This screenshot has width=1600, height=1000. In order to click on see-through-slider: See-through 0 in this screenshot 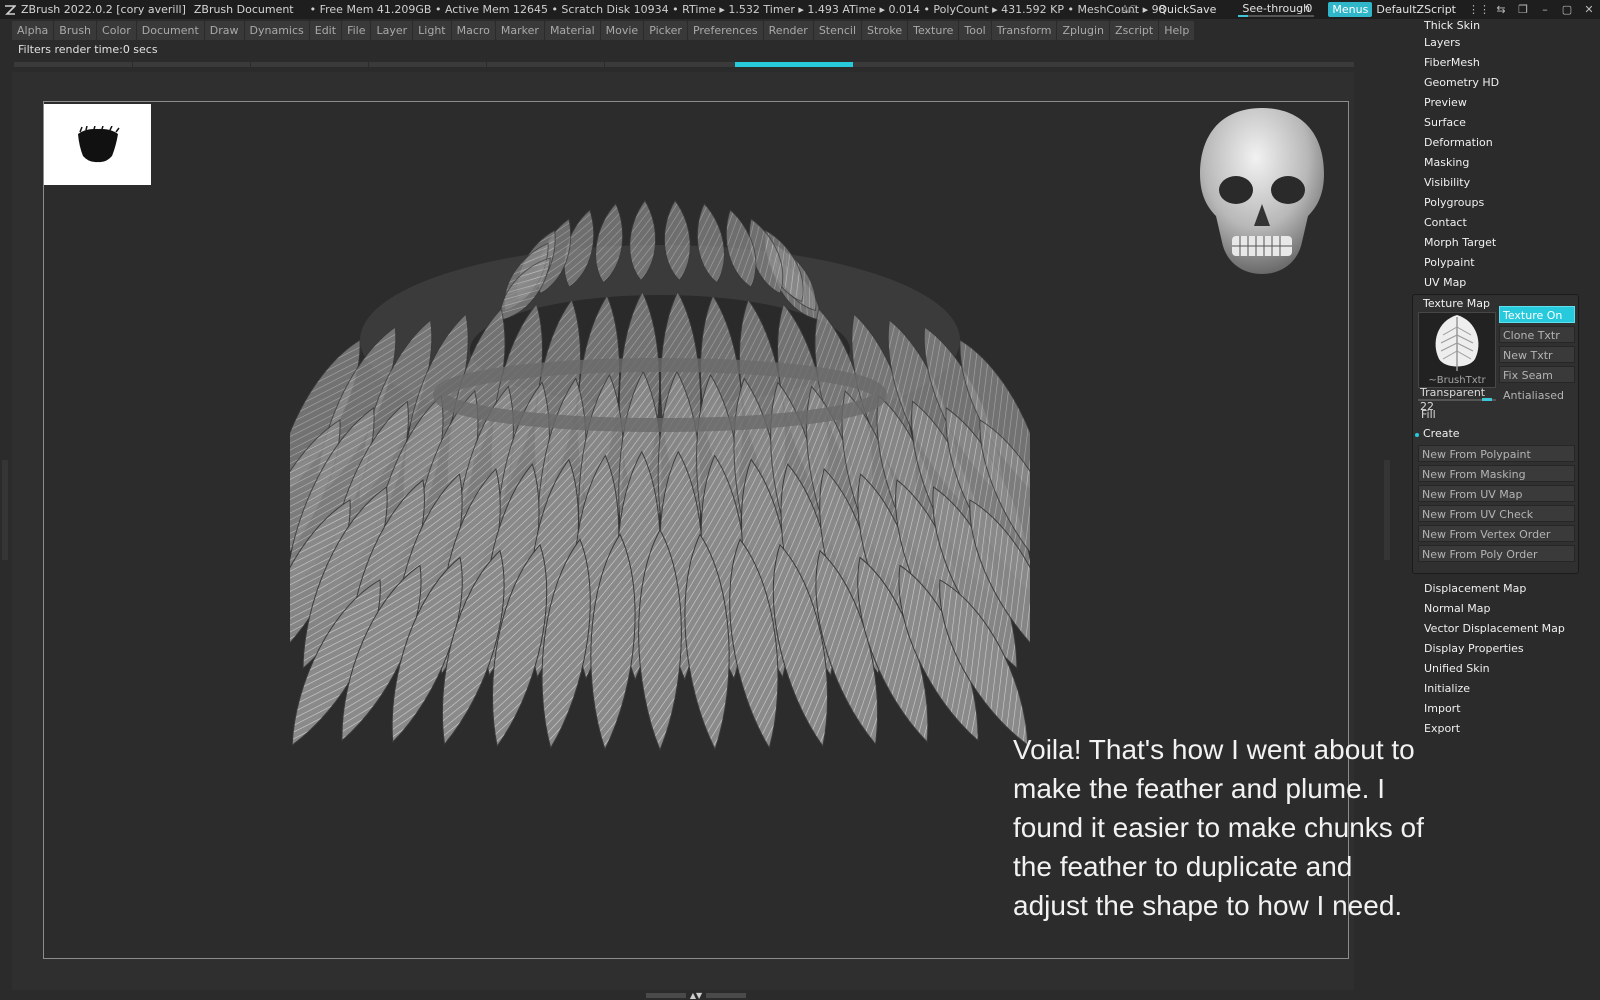, I will do `click(1276, 9)`.